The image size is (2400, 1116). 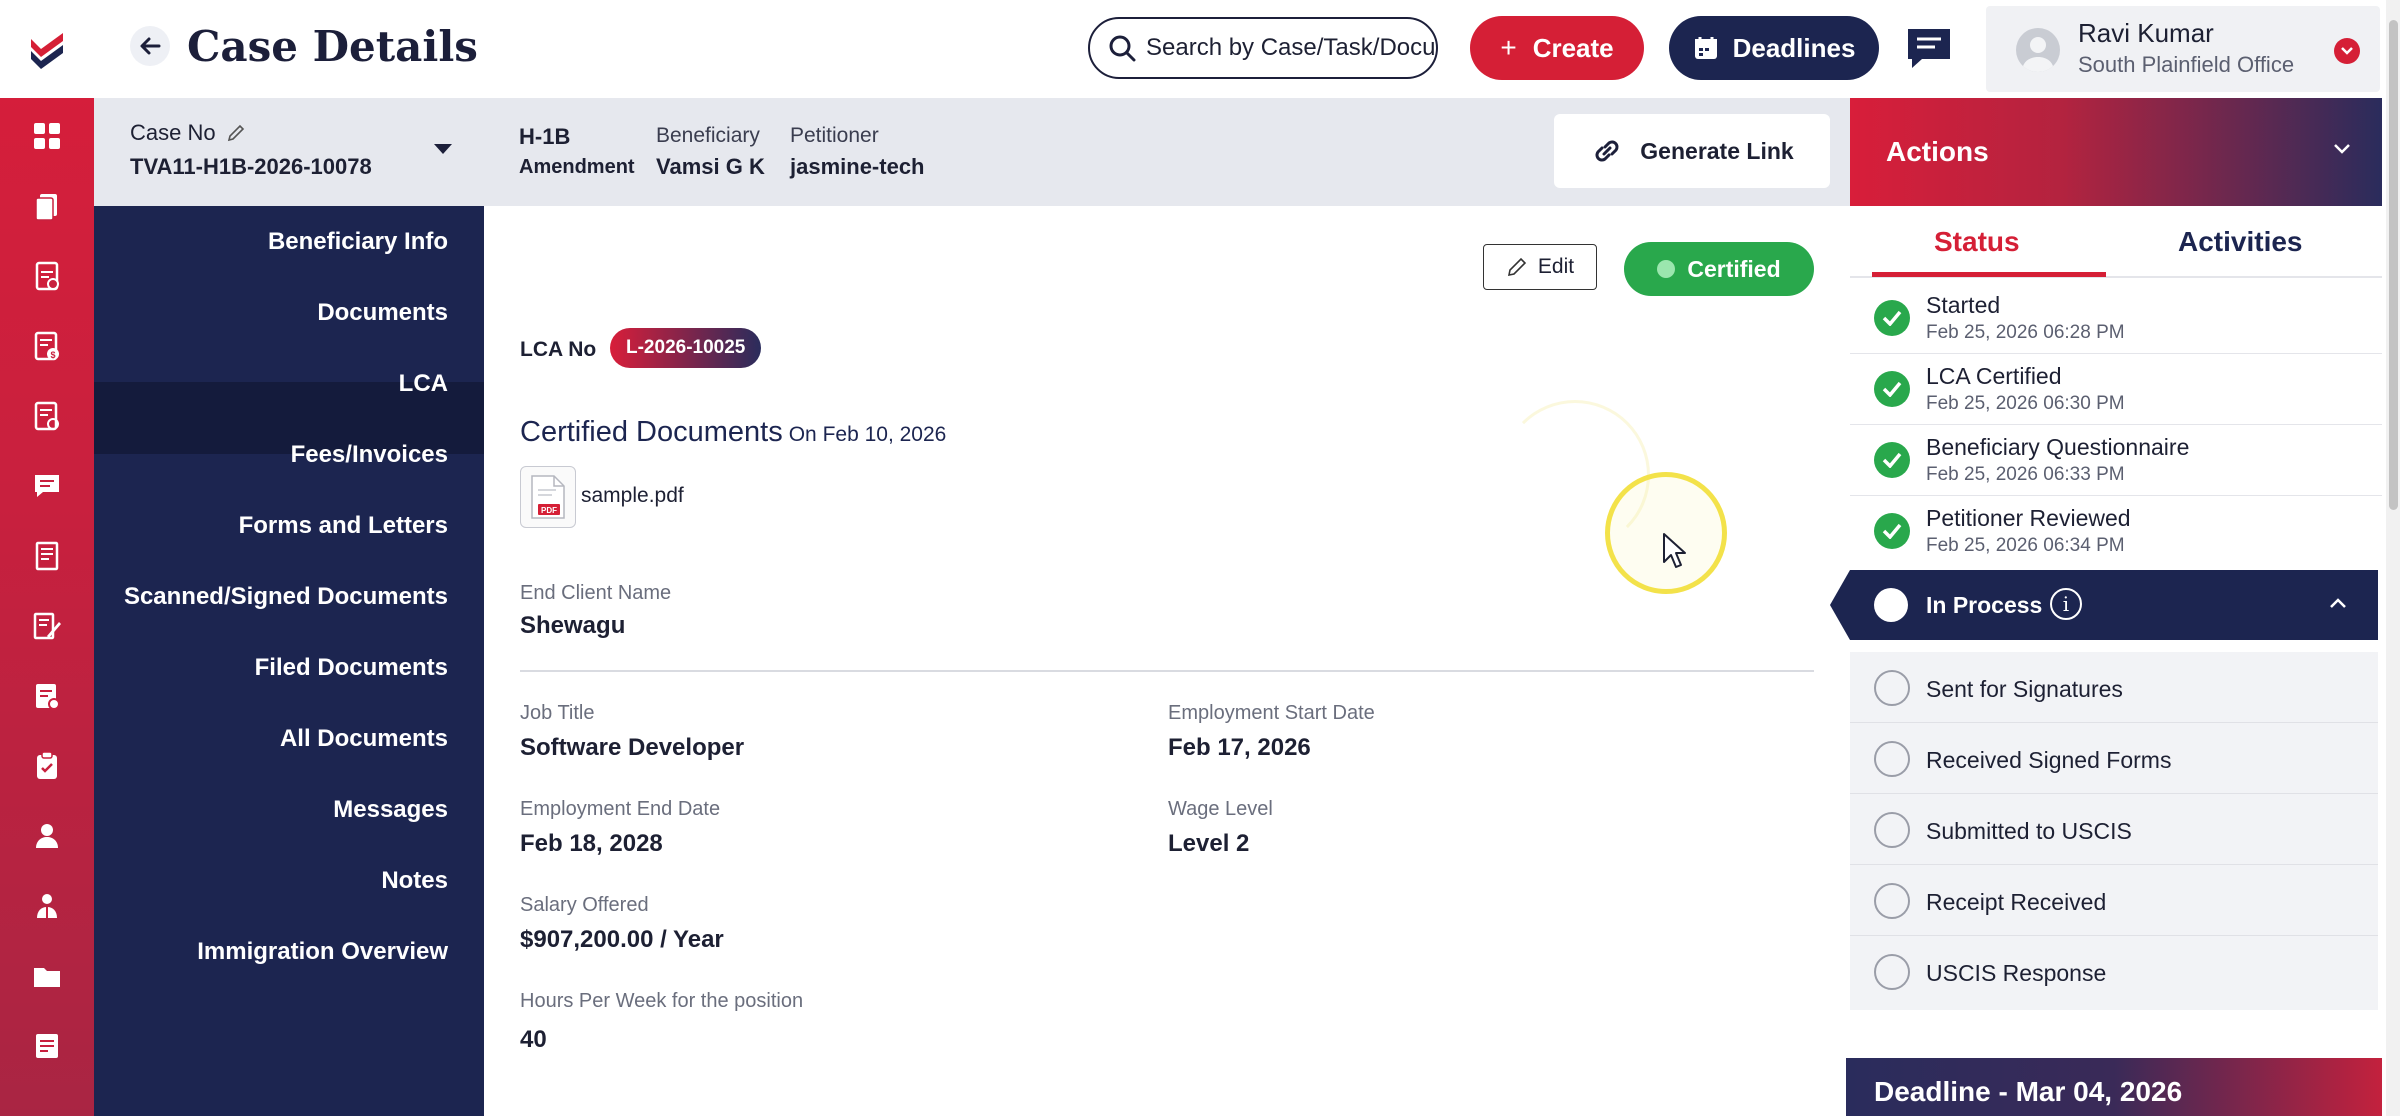 I want to click on end-client-label: End Client Name, so click(x=596, y=593).